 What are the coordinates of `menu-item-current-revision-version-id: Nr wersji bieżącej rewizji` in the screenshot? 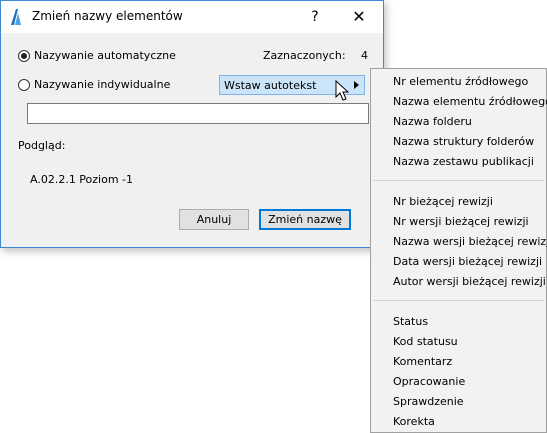 It's located at (461, 221).